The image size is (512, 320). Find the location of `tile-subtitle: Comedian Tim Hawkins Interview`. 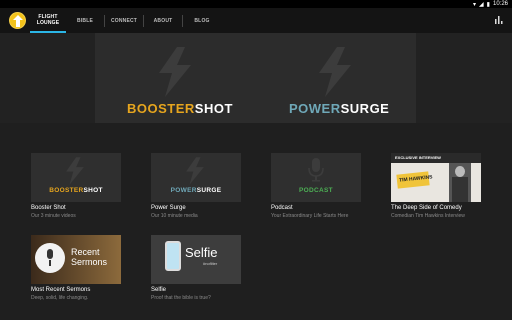

tile-subtitle: Comedian Tim Hawkins Interview is located at coordinates (428, 216).